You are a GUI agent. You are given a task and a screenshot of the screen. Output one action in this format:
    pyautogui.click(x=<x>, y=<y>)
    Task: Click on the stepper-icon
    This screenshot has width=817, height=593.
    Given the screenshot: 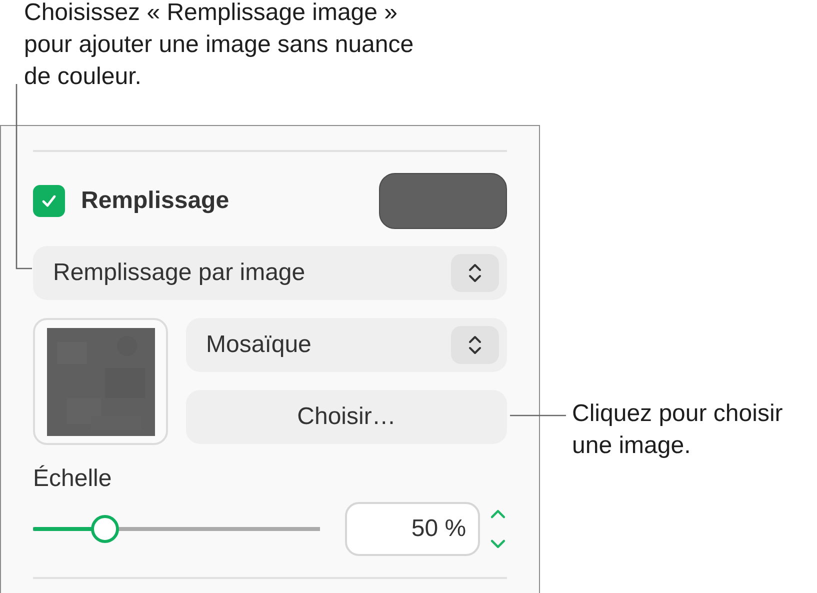 What is the action you would take?
    pyautogui.click(x=498, y=529)
    